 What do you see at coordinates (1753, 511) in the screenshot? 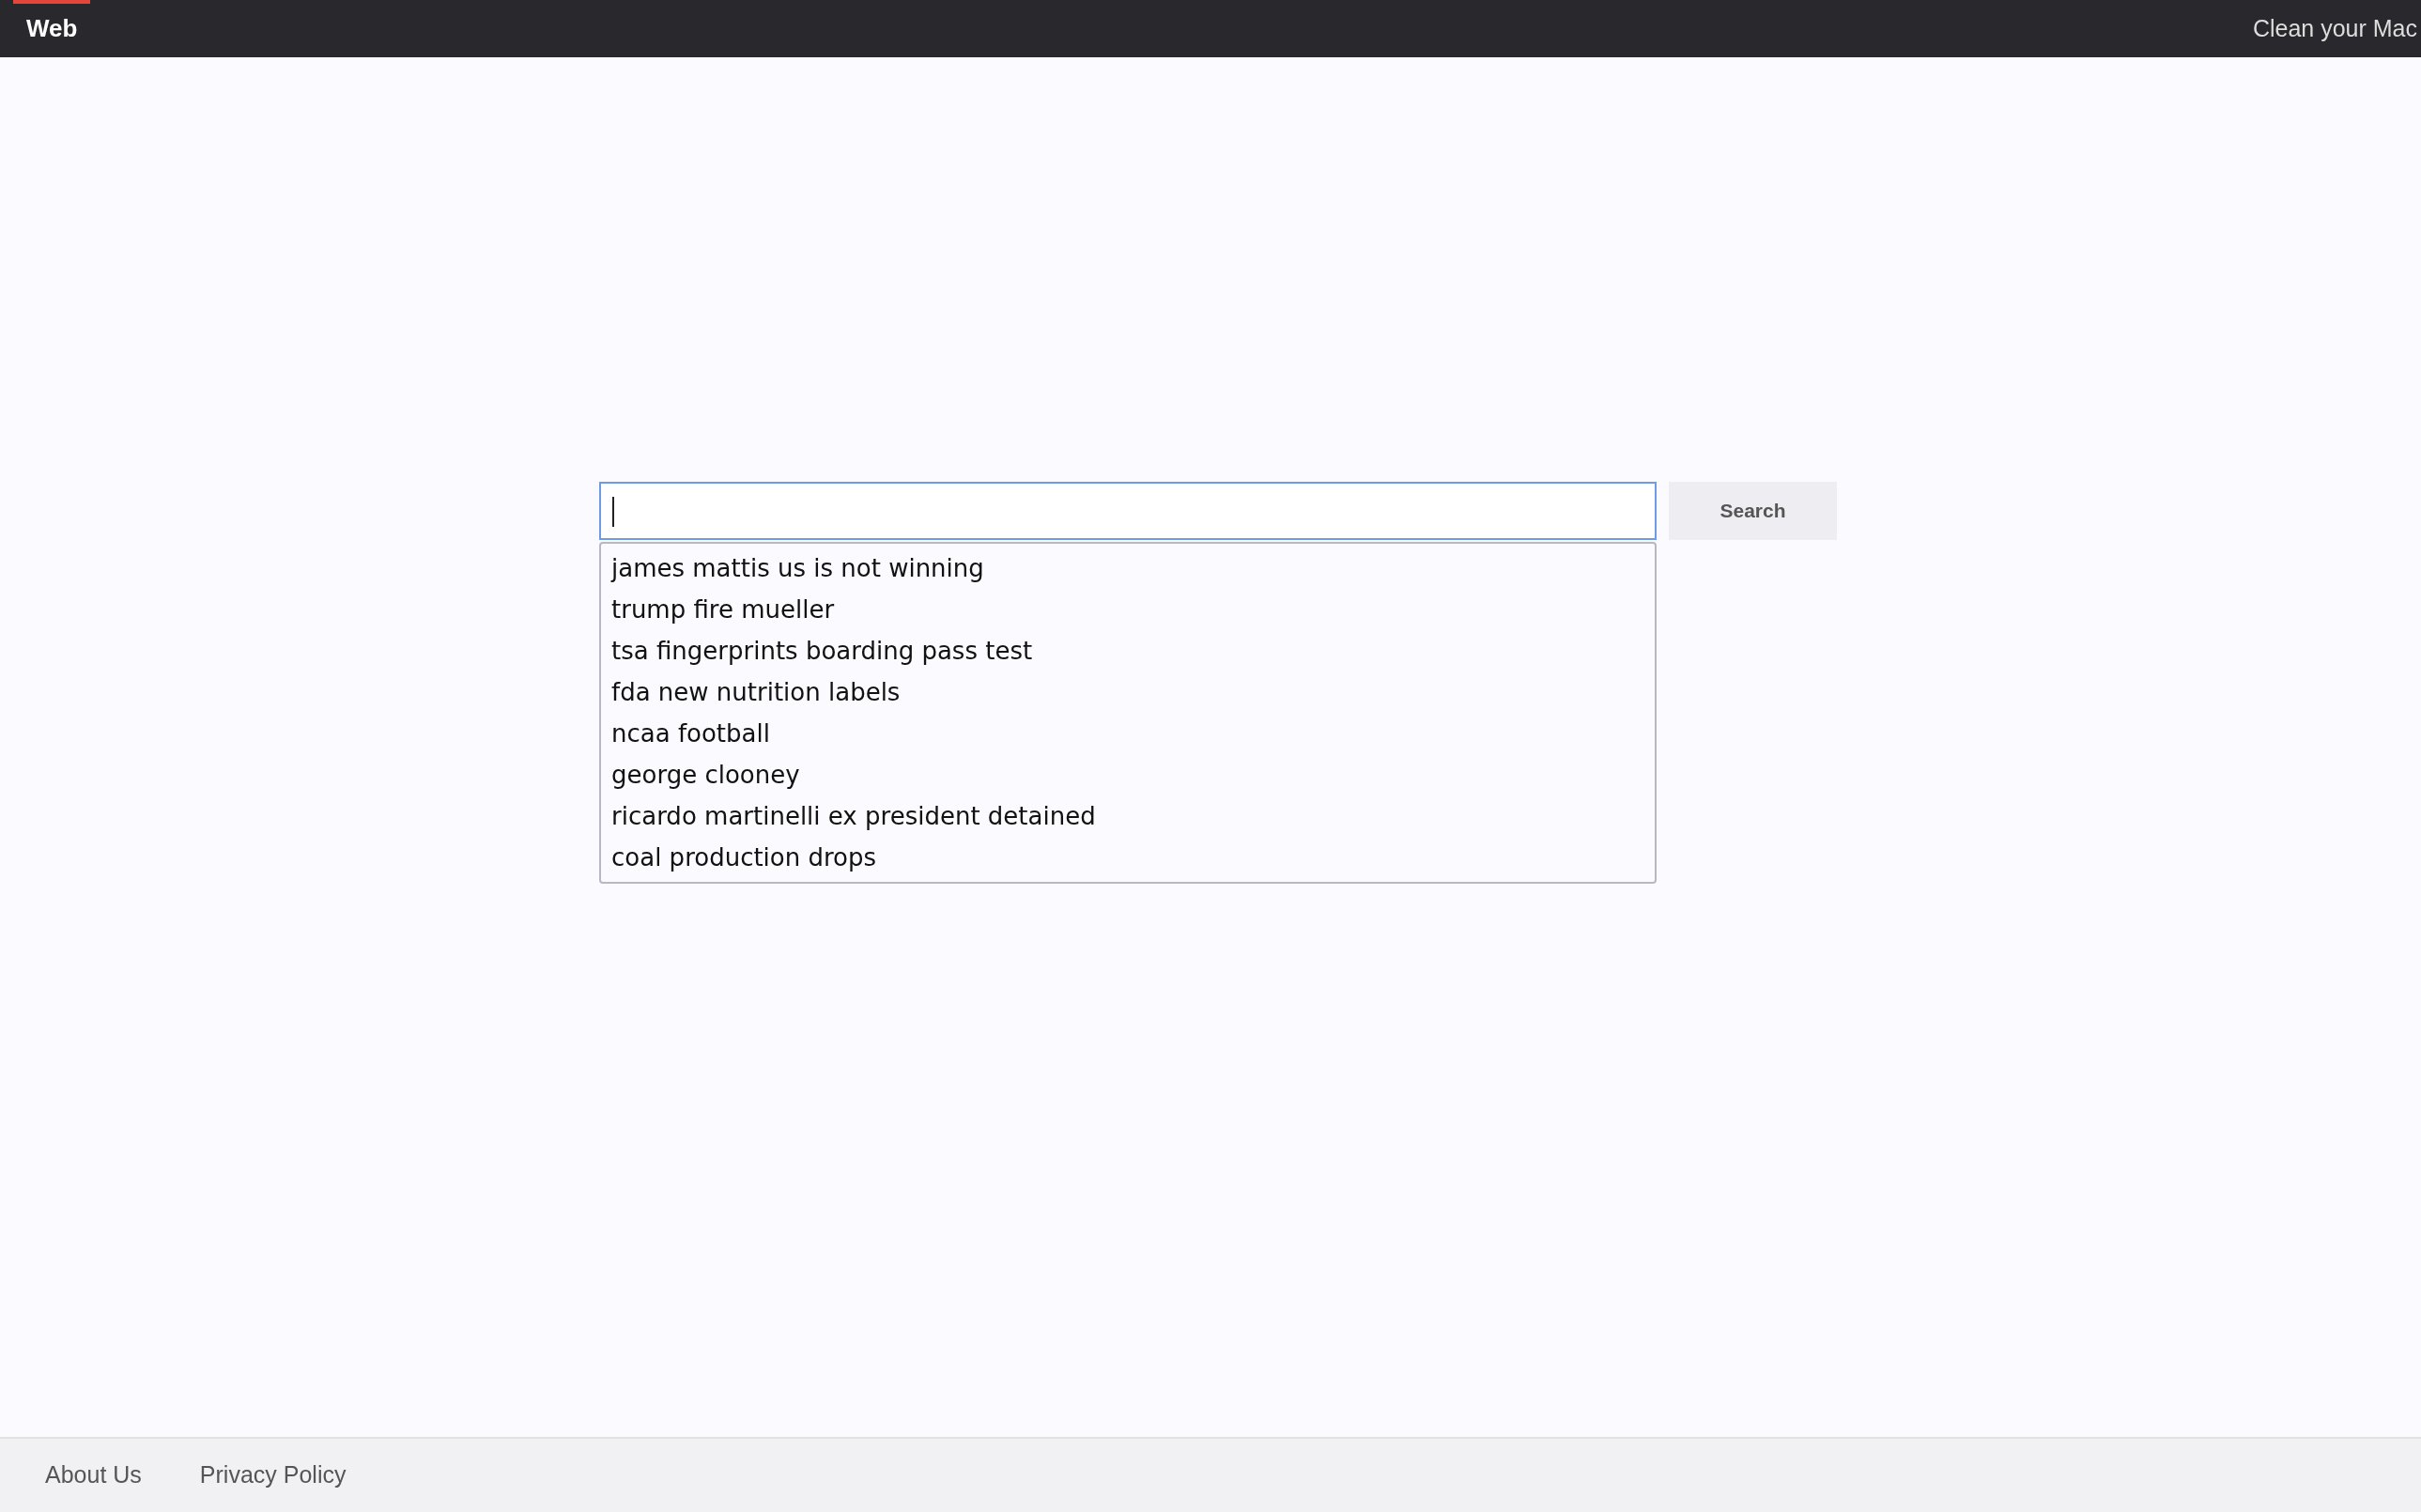
I see `search-button: Search` at bounding box center [1753, 511].